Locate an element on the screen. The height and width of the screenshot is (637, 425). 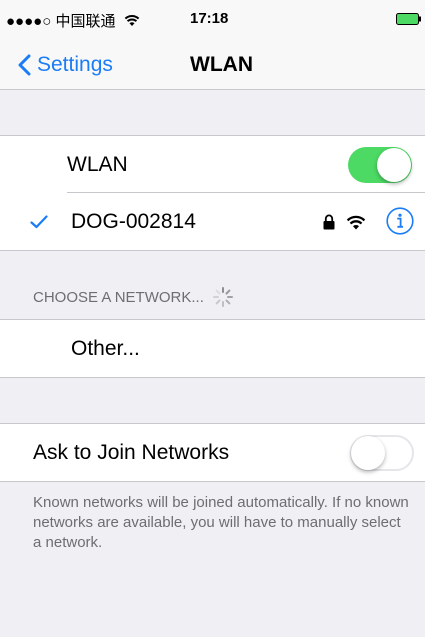
carrier-text: ●●●●○ 中国联通 is located at coordinates (61, 21).